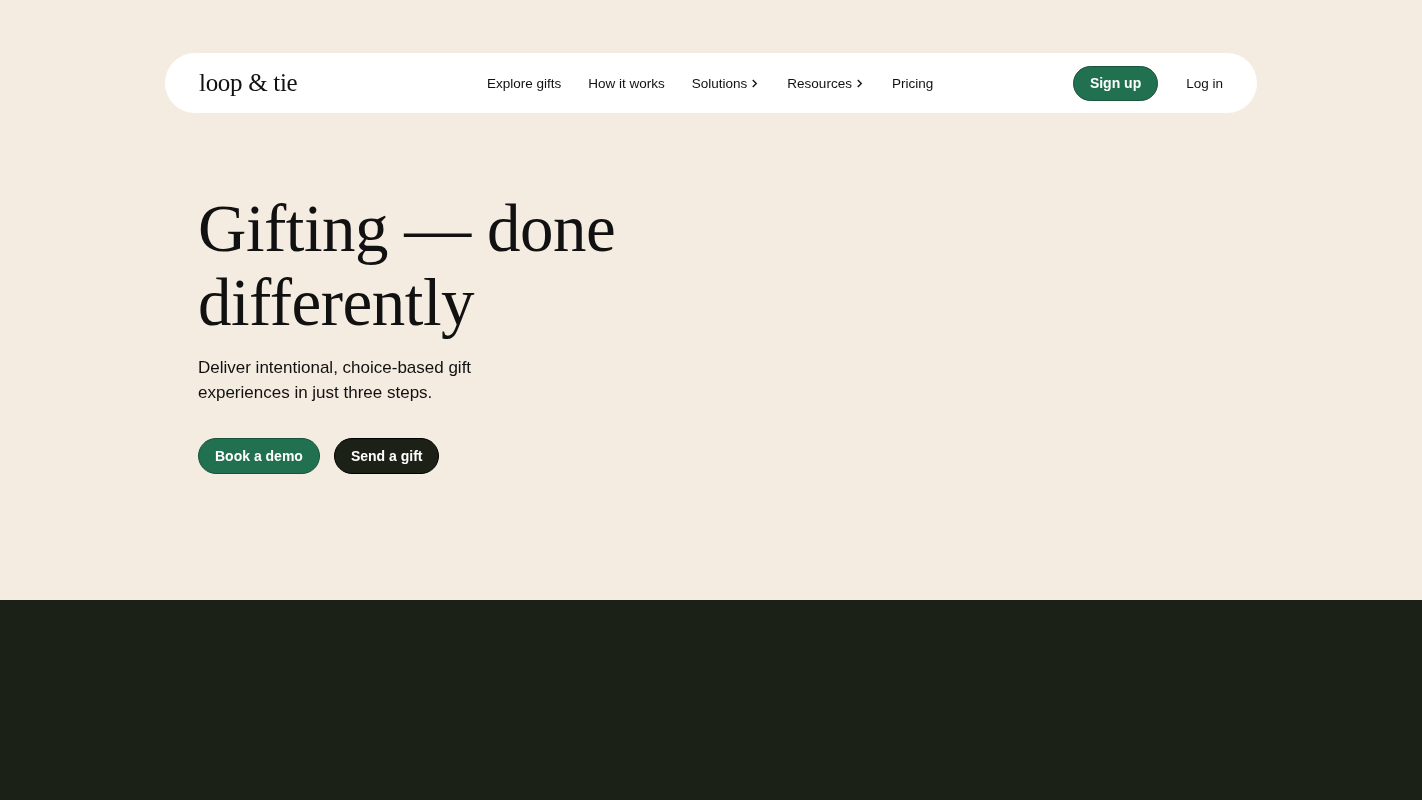 The width and height of the screenshot is (1422, 800). Describe the element at coordinates (524, 83) in the screenshot. I see `nav-link: Explore gifts` at that location.